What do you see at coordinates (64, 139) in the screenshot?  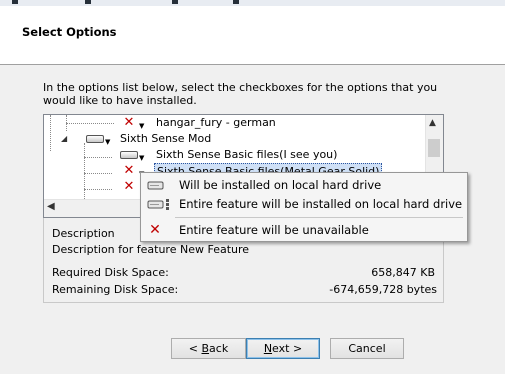 I see `expand-collapse-icon: ◢` at bounding box center [64, 139].